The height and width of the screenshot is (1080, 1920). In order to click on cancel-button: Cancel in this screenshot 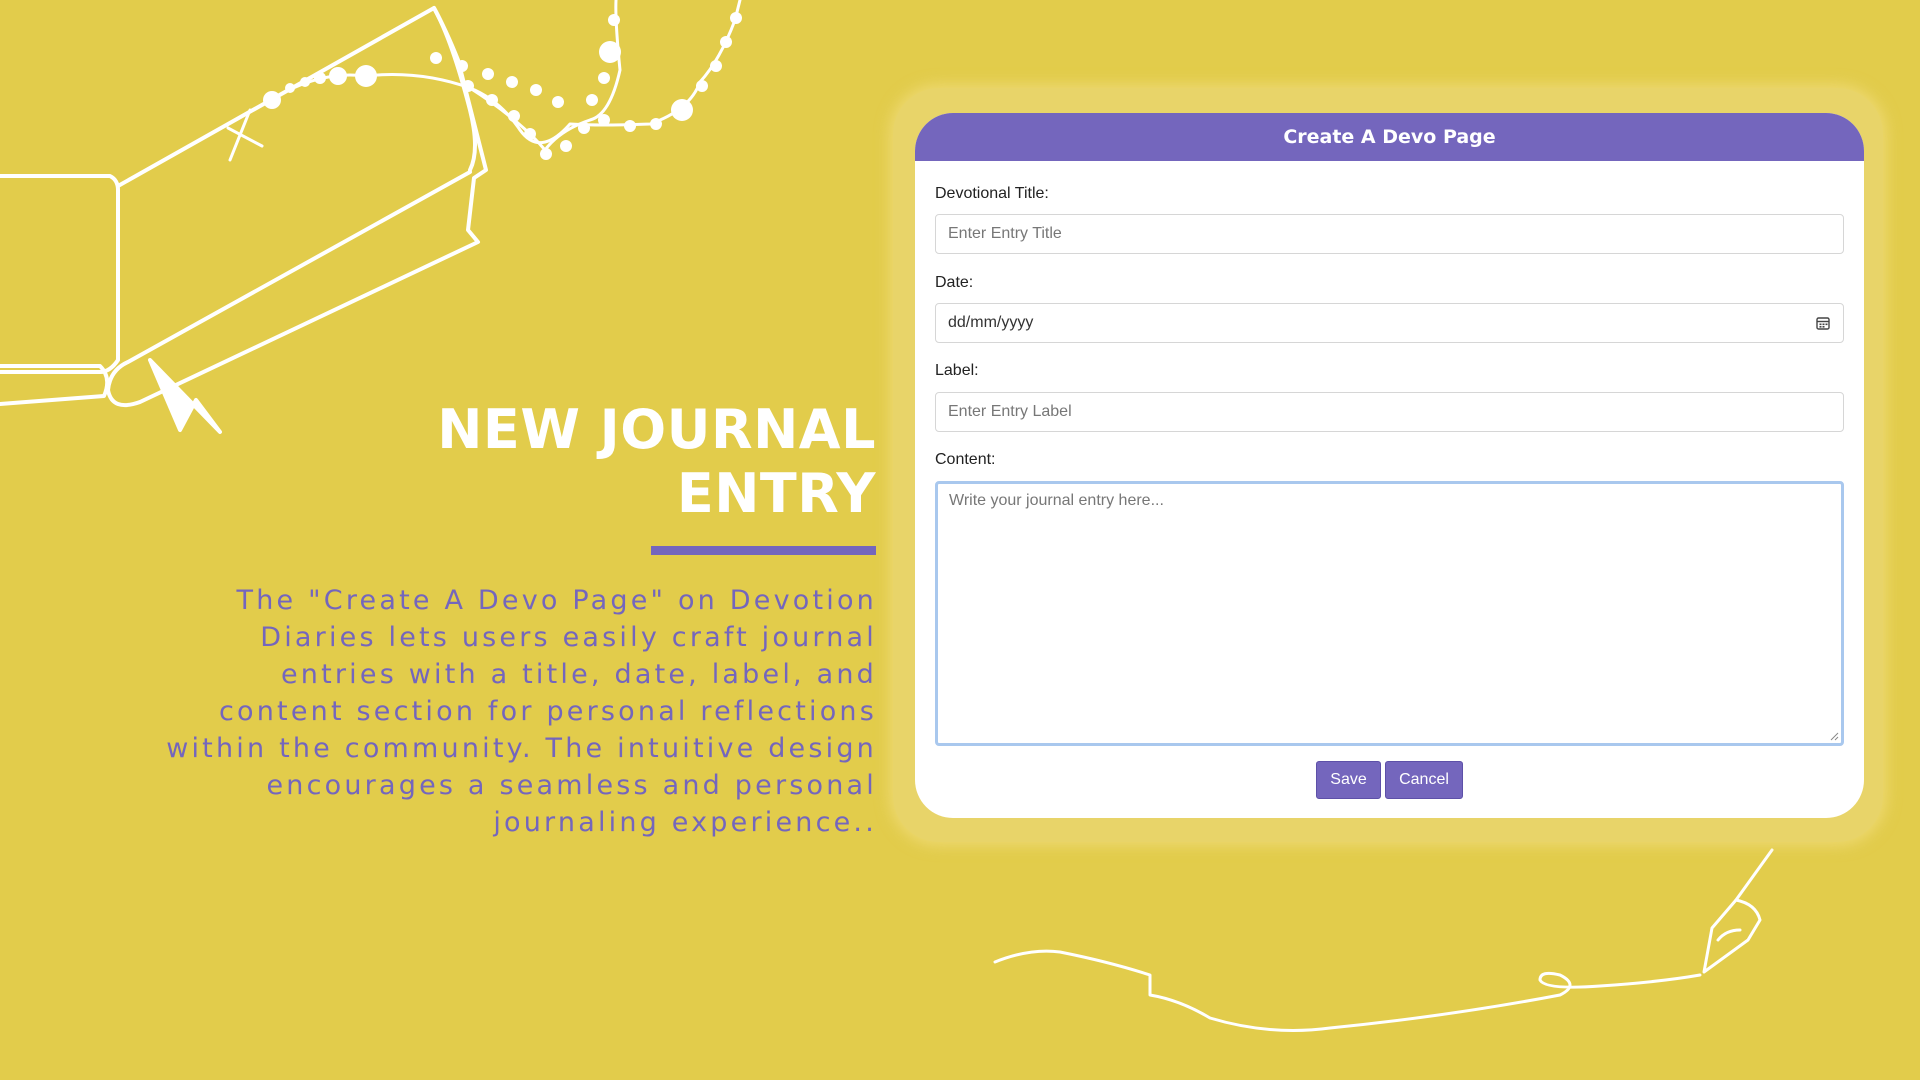, I will do `click(1424, 780)`.